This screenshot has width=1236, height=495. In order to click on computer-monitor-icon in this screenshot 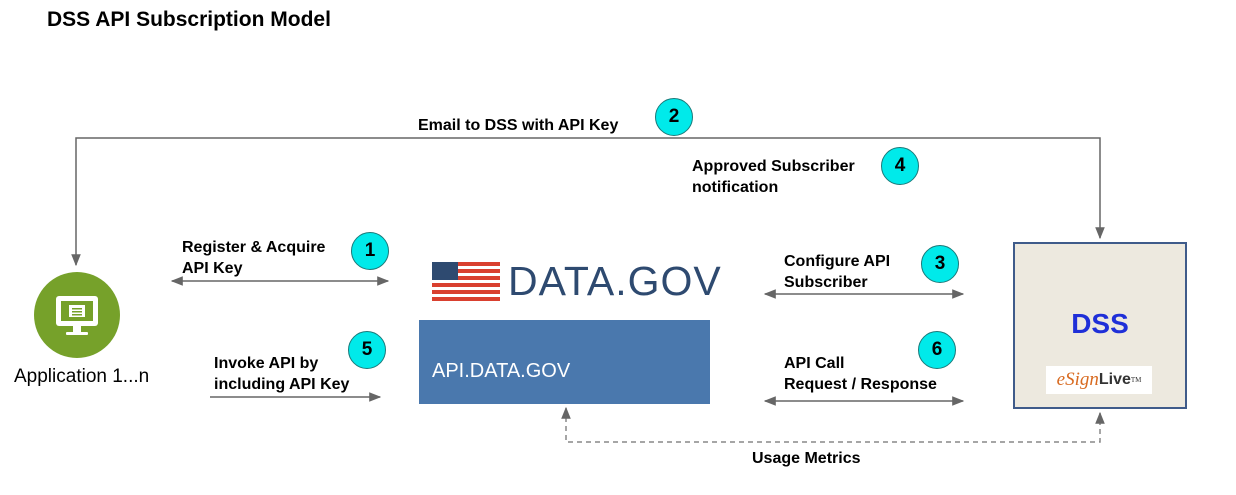, I will do `click(77, 315)`.